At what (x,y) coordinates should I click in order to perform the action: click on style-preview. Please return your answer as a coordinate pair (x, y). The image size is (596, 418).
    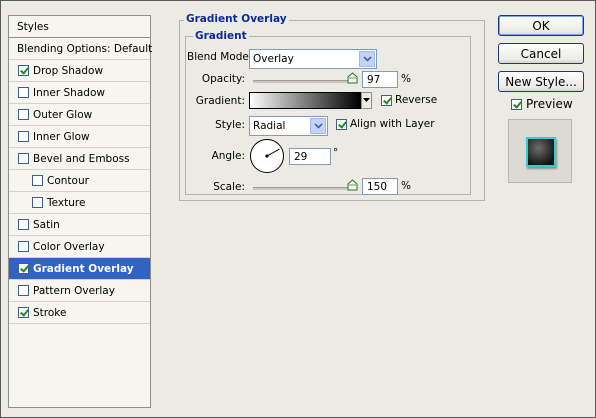
    Looking at the image, I should click on (540, 151).